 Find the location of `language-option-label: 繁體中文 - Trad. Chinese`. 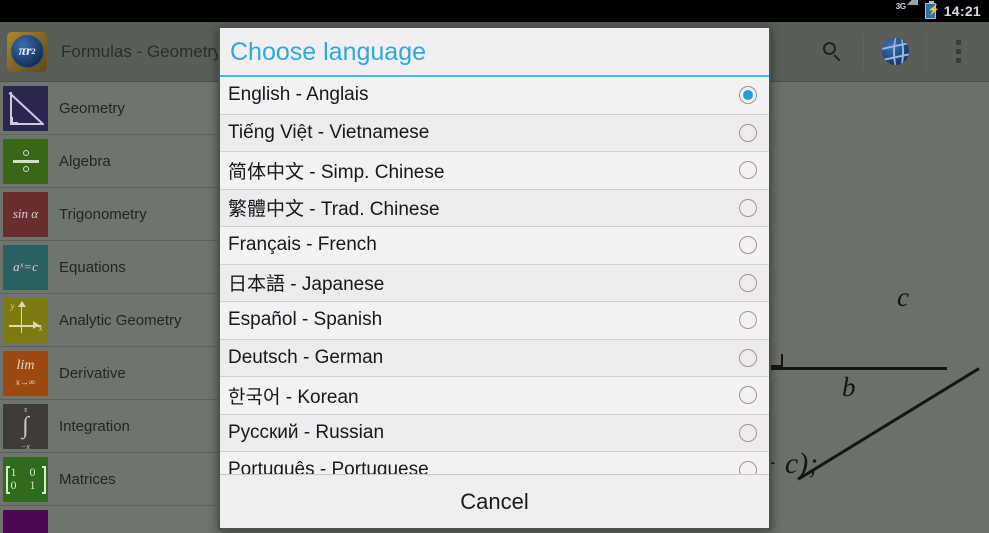

language-option-label: 繁體中文 - Trad. Chinese is located at coordinates (334, 210).